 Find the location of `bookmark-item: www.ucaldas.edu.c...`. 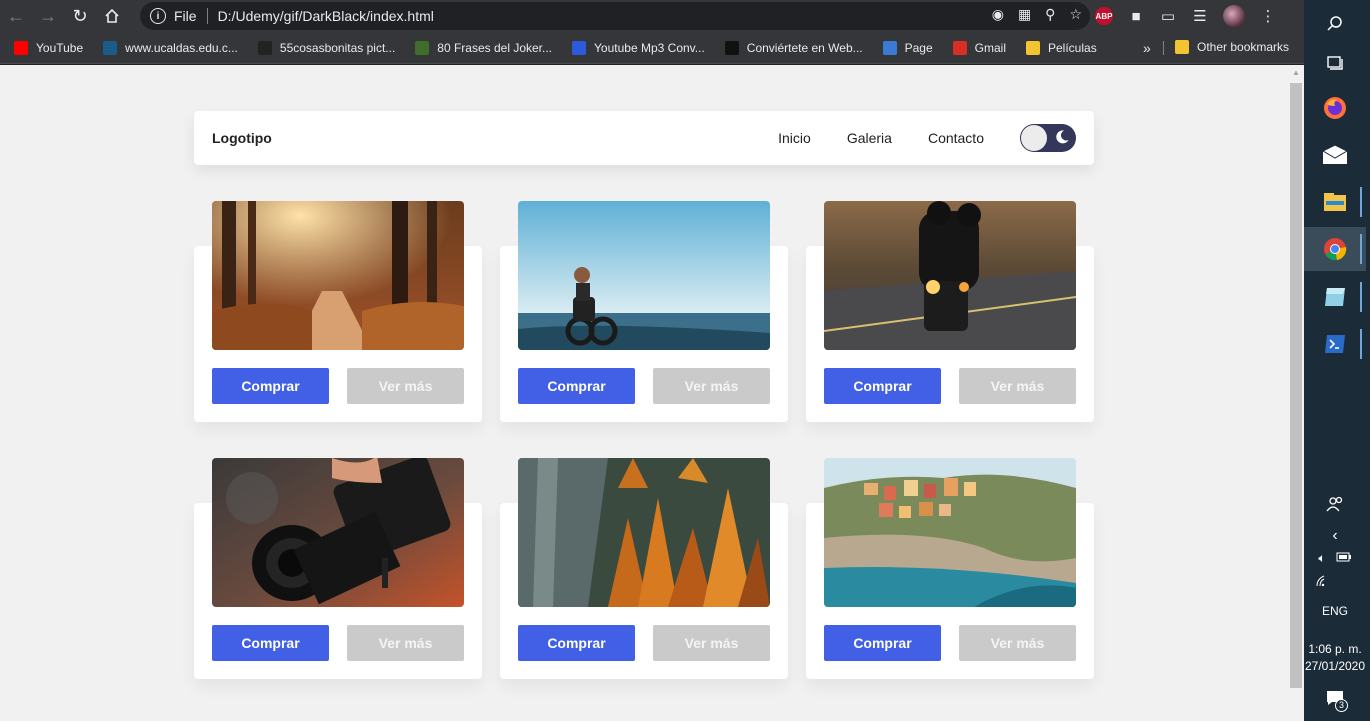

bookmark-item: www.ucaldas.edu.c... is located at coordinates (170, 47).